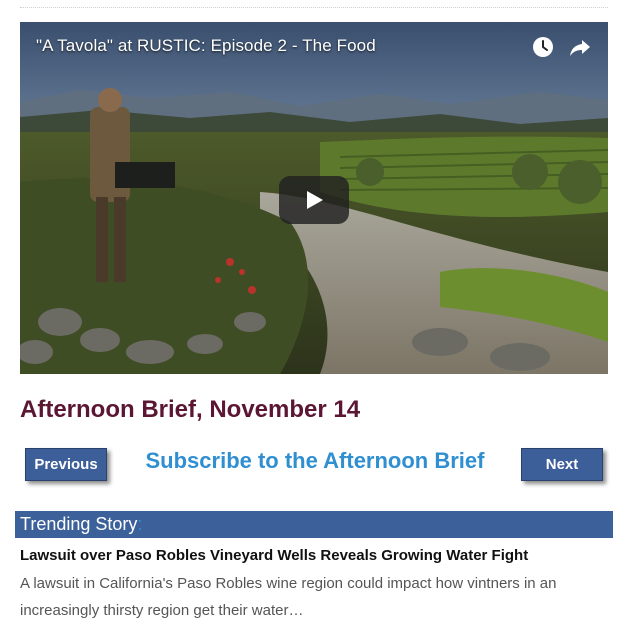  What do you see at coordinates (315, 461) in the screenshot?
I see `subscribe-link: Subscribe to the Afternoon Brief` at bounding box center [315, 461].